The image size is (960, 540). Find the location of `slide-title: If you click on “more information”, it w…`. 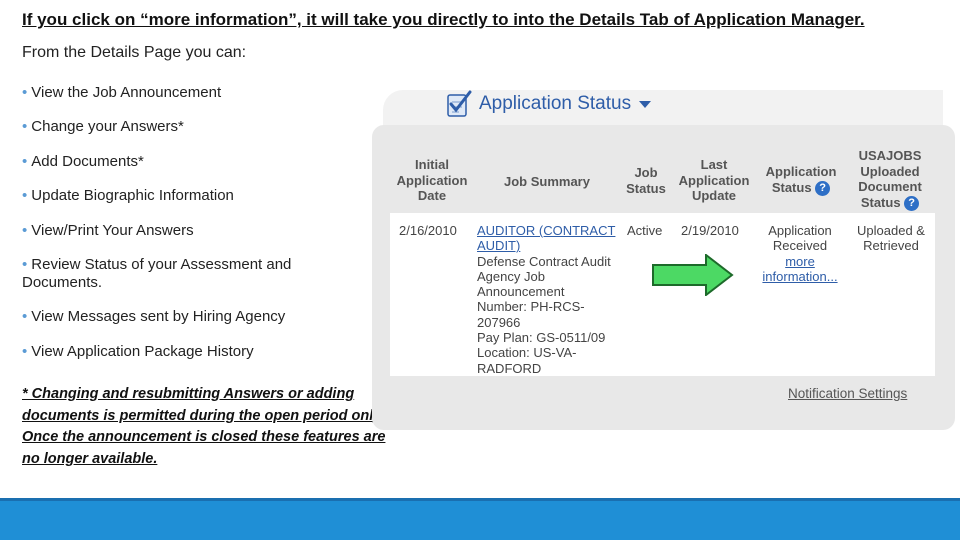

slide-title: If you click on “more information”, it w… is located at coordinates (443, 19).